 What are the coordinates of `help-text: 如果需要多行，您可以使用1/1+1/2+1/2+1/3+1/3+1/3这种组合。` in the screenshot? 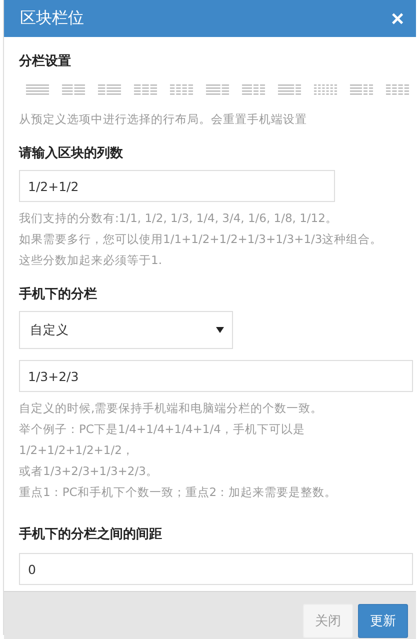 It's located at (201, 239).